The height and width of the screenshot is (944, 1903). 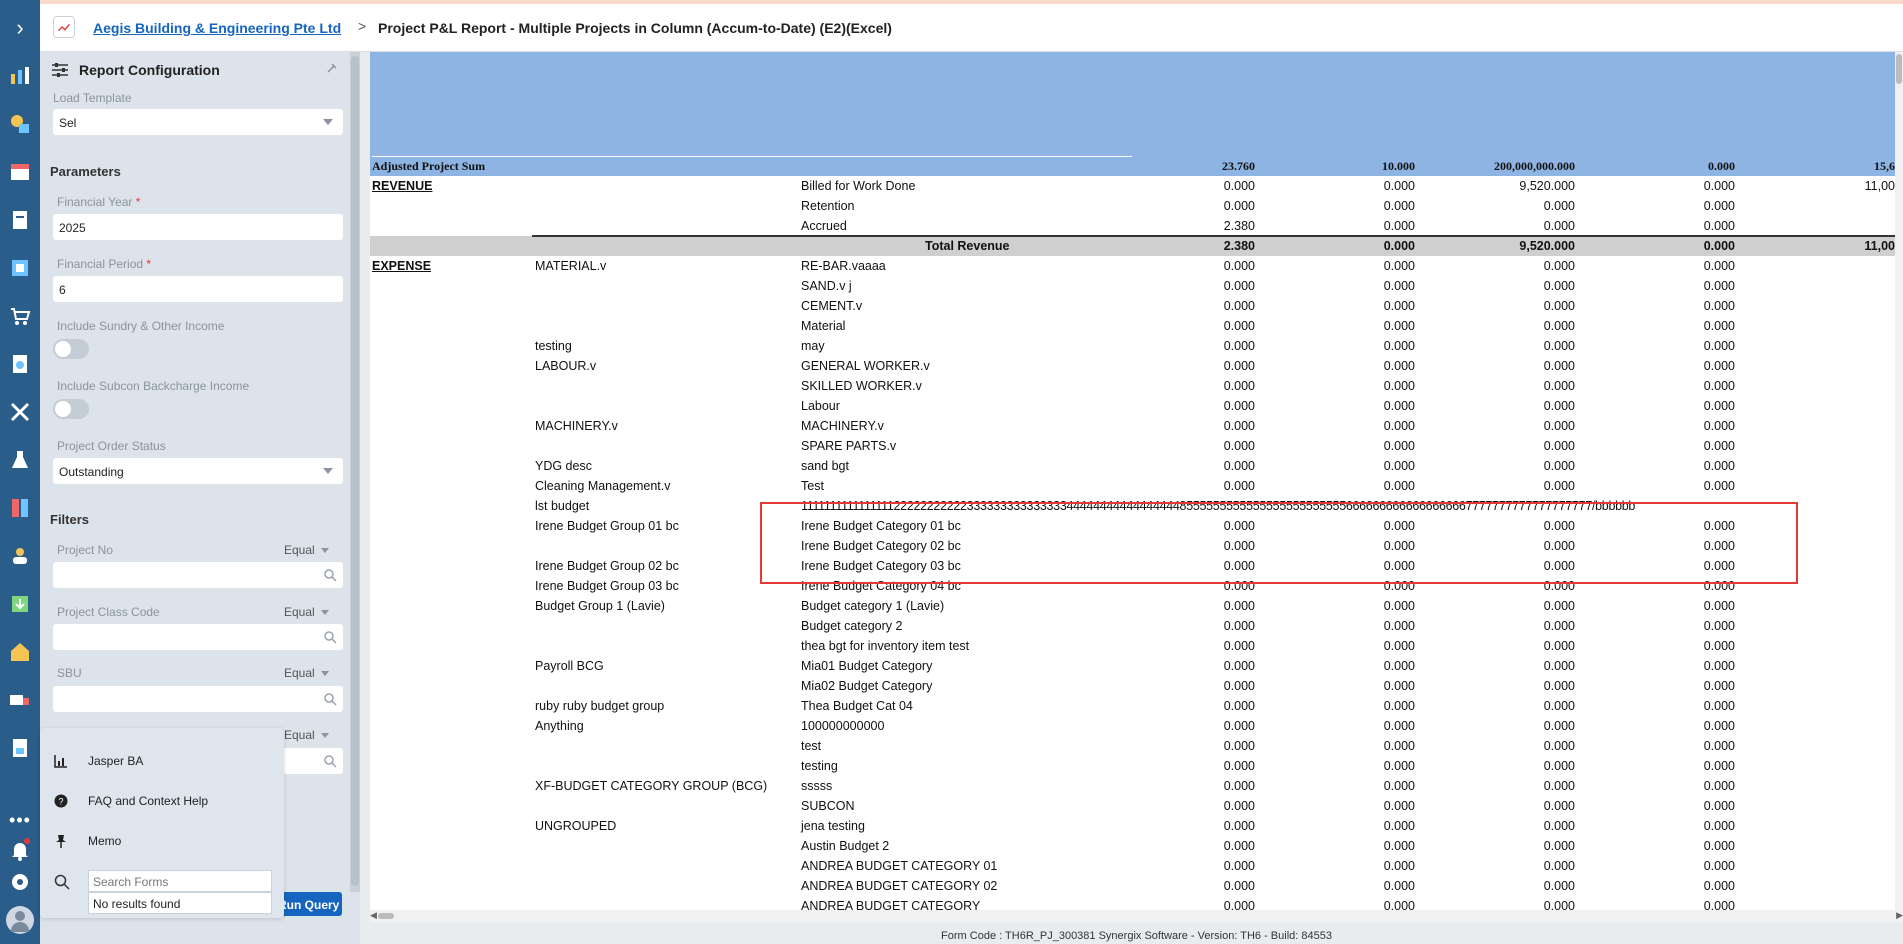 I want to click on home-icon, so click(x=20, y=652).